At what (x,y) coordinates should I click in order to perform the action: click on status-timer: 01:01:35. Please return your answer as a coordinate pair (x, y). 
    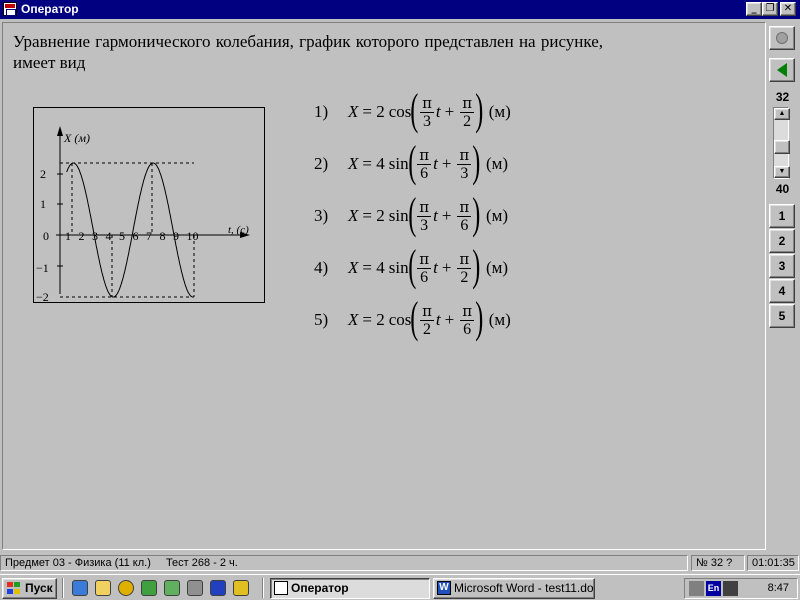
    Looking at the image, I should click on (773, 563).